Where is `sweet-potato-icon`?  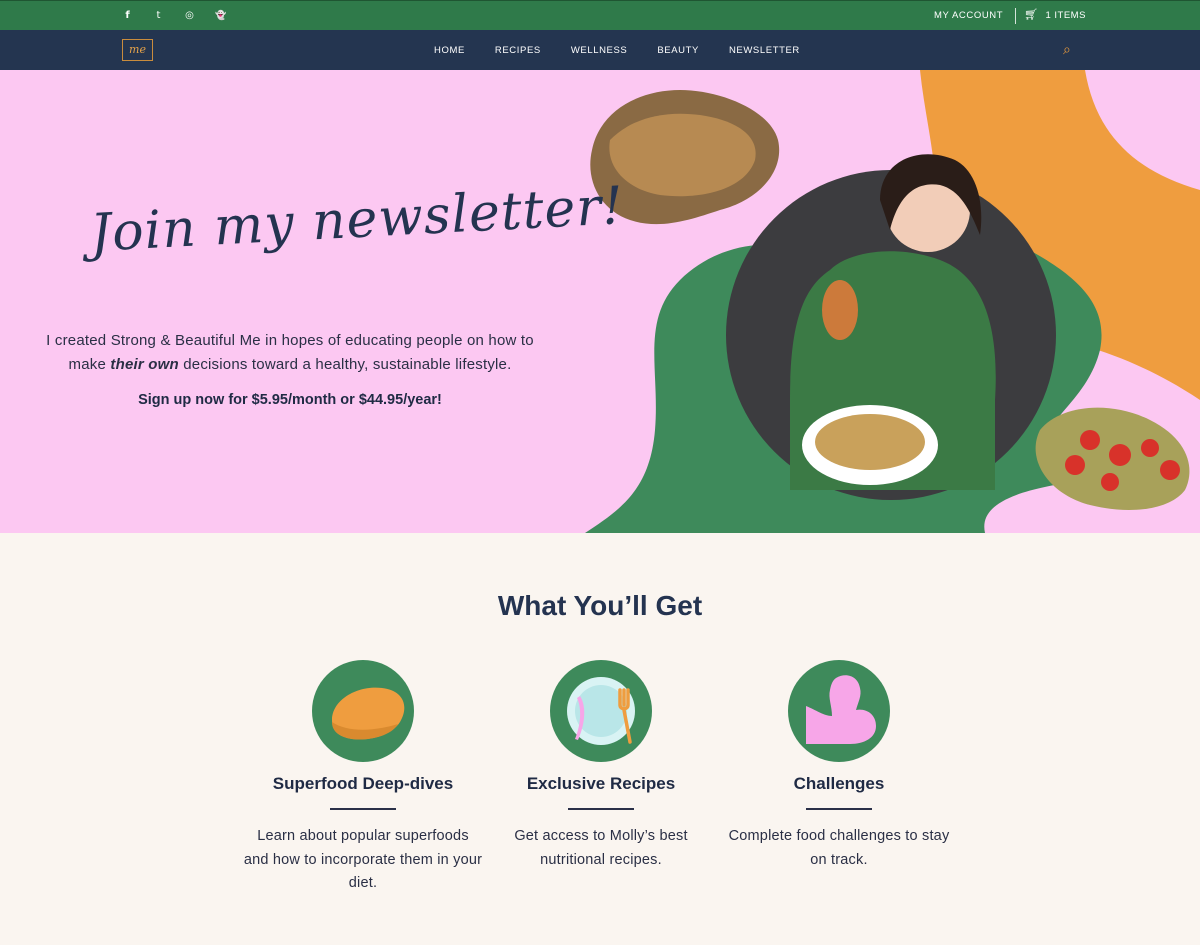
sweet-potato-icon is located at coordinates (363, 711).